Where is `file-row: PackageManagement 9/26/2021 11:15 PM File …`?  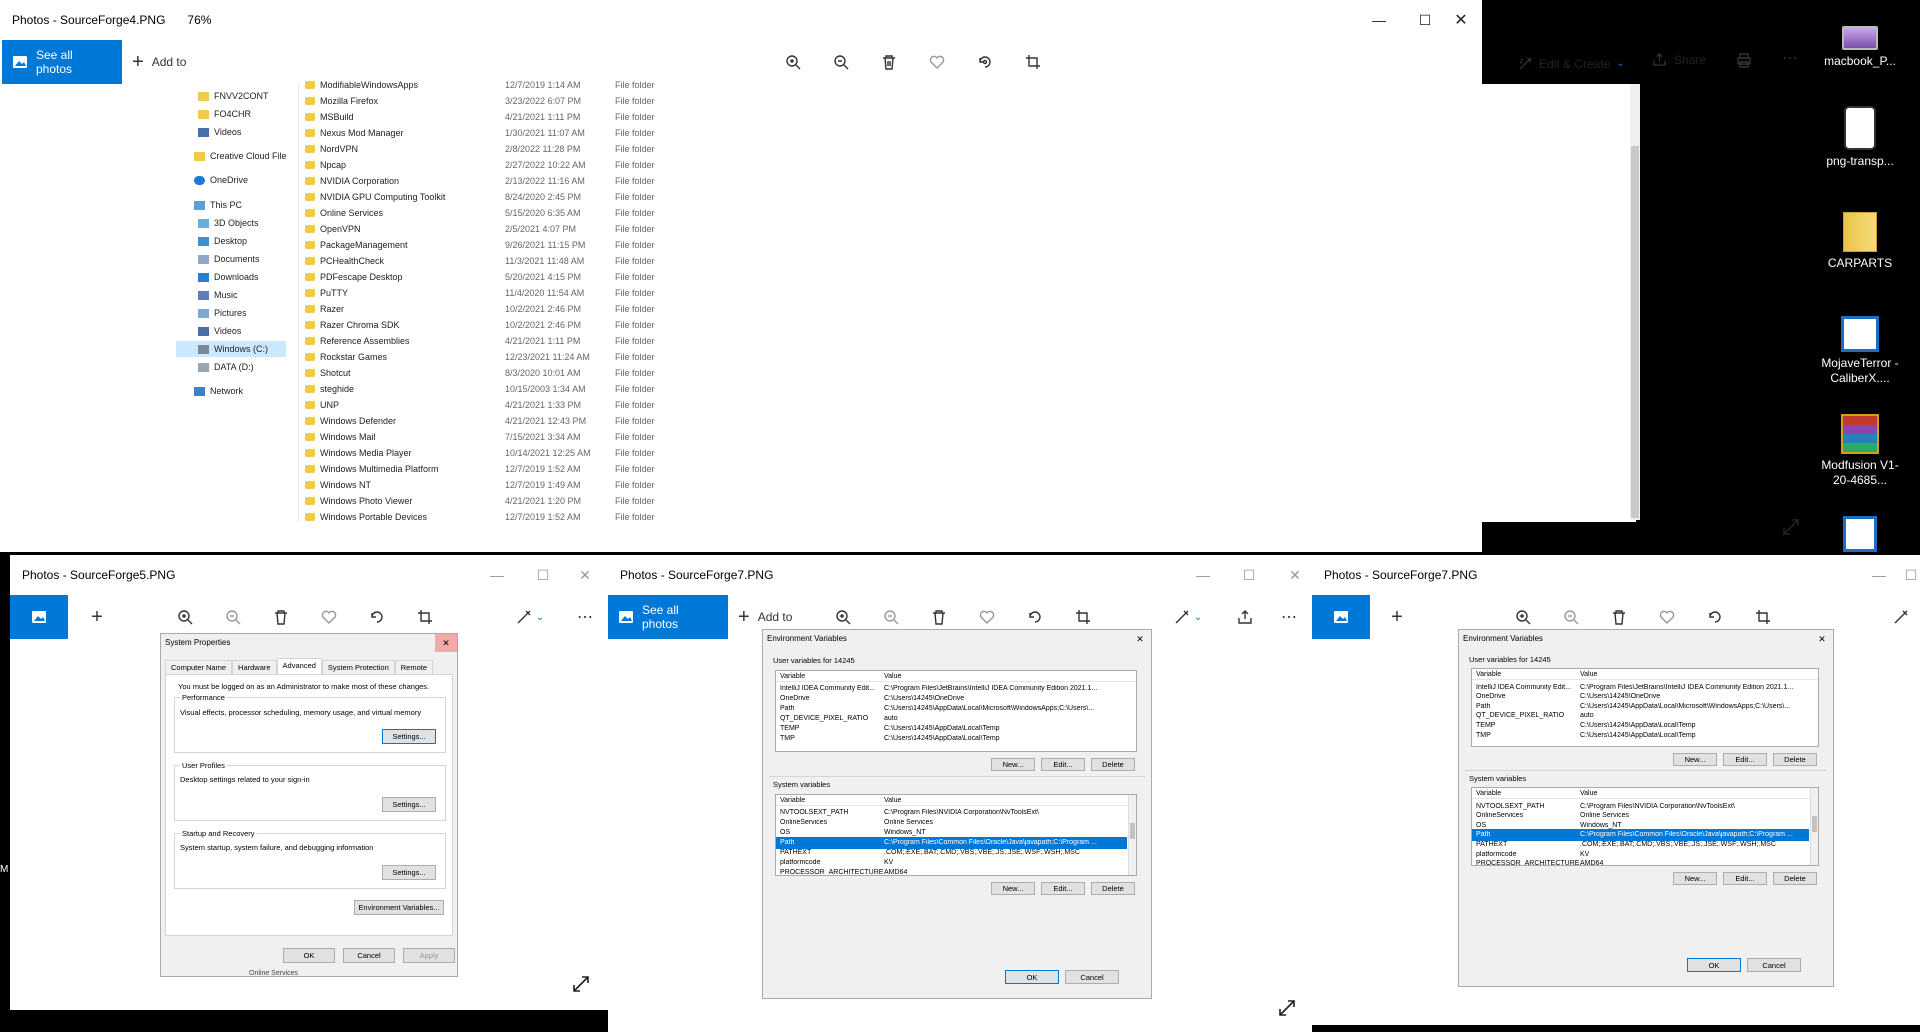 file-row: PackageManagement 9/26/2021 11:15 PM File … is located at coordinates (480, 245).